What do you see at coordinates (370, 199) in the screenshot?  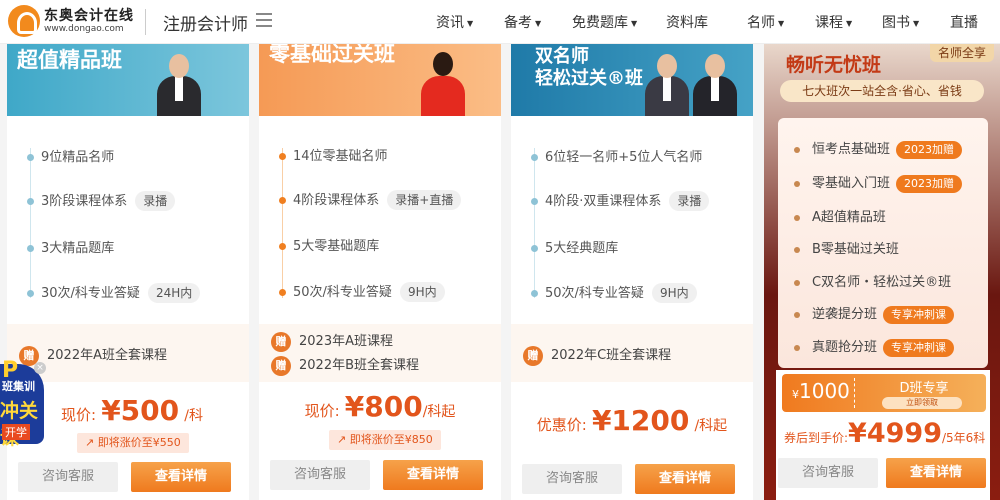 I see `feature-item: 4阶段课程体系 录播+直播` at bounding box center [370, 199].